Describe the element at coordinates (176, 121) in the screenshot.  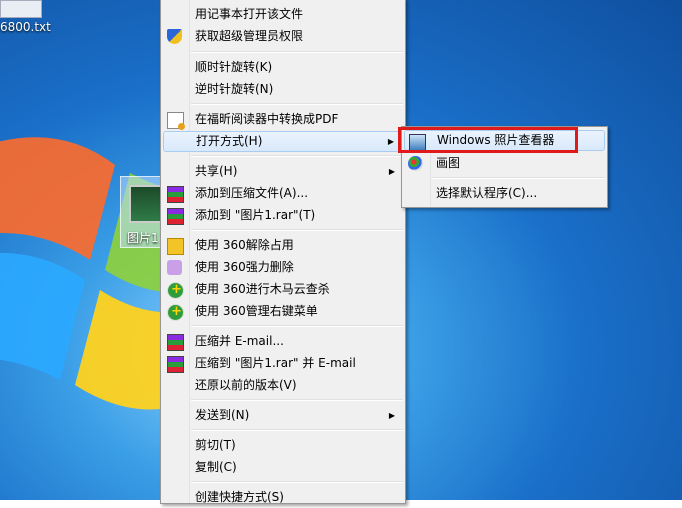
I see `foxit-pdf-icon` at that location.